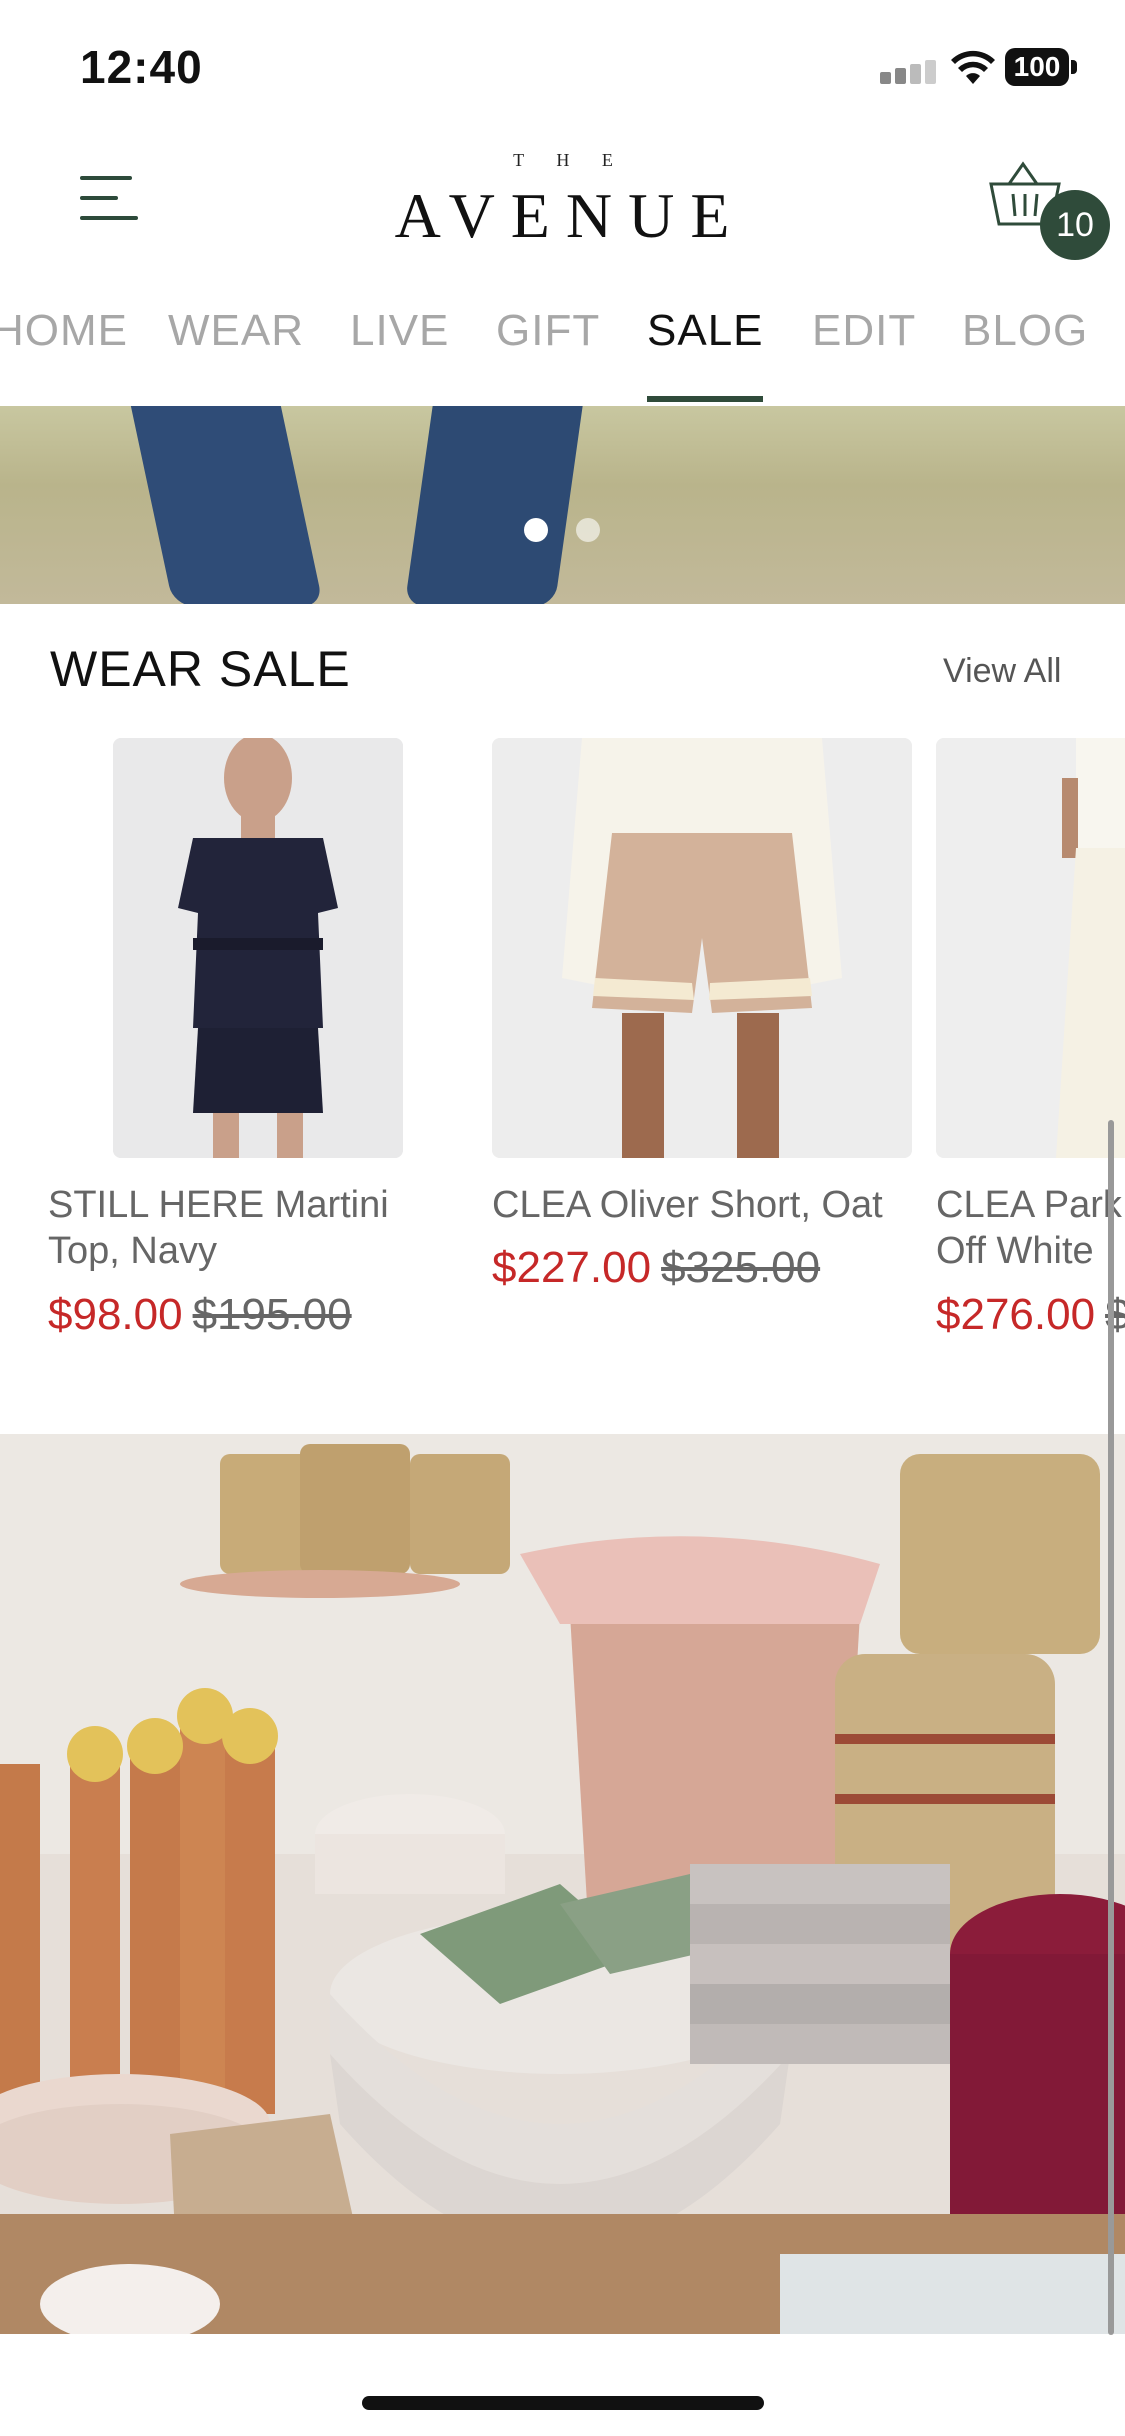 Image resolution: width=1125 pixels, height=2436 pixels. Describe the element at coordinates (200, 669) in the screenshot. I see `section-title: WEAR SALE` at that location.